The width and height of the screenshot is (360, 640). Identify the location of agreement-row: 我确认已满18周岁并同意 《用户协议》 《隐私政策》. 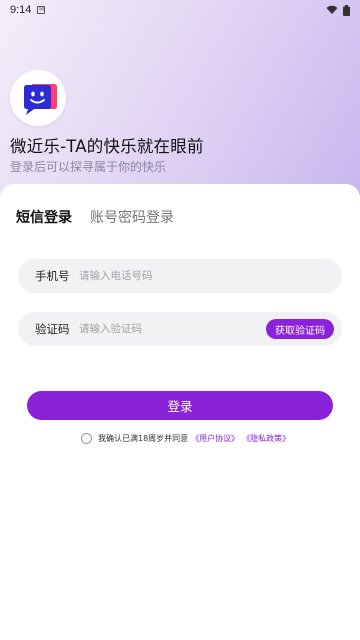
(185, 438).